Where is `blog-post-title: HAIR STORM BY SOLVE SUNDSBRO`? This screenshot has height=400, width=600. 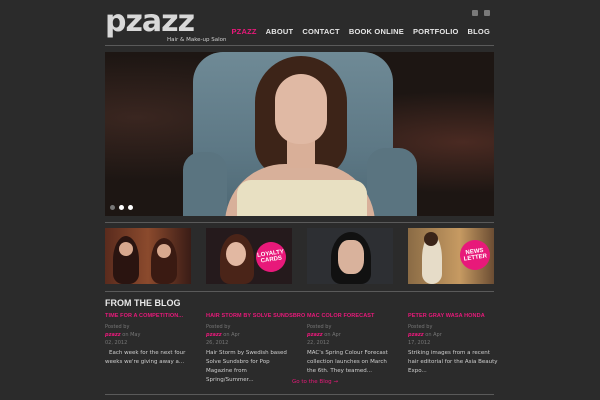
blog-post-title: HAIR STORM BY SOLVE SUNDSBRO is located at coordinates (255, 316).